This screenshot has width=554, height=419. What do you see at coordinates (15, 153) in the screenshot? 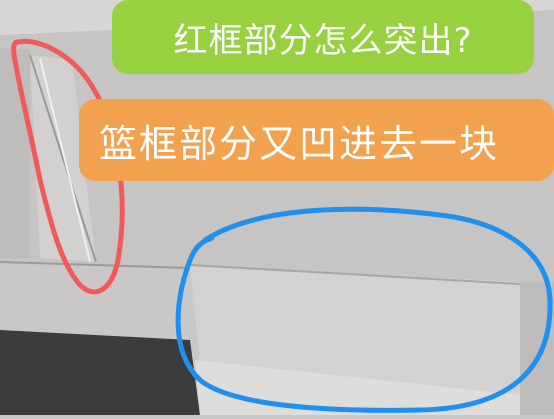
I see `left-side-panel` at bounding box center [15, 153].